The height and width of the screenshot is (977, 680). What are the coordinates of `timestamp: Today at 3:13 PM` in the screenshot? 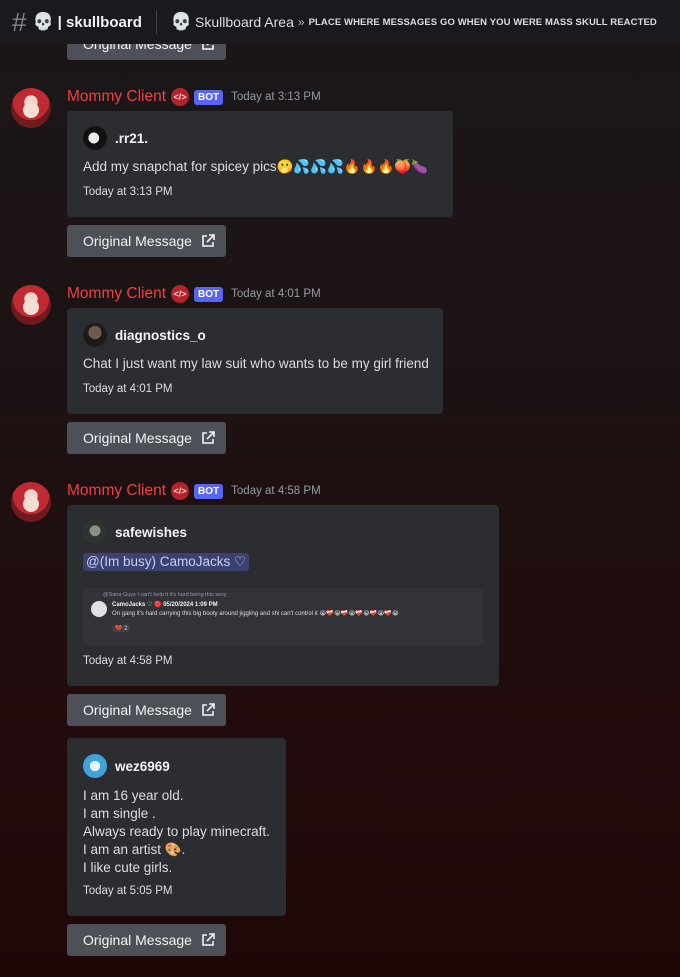 It's located at (276, 97).